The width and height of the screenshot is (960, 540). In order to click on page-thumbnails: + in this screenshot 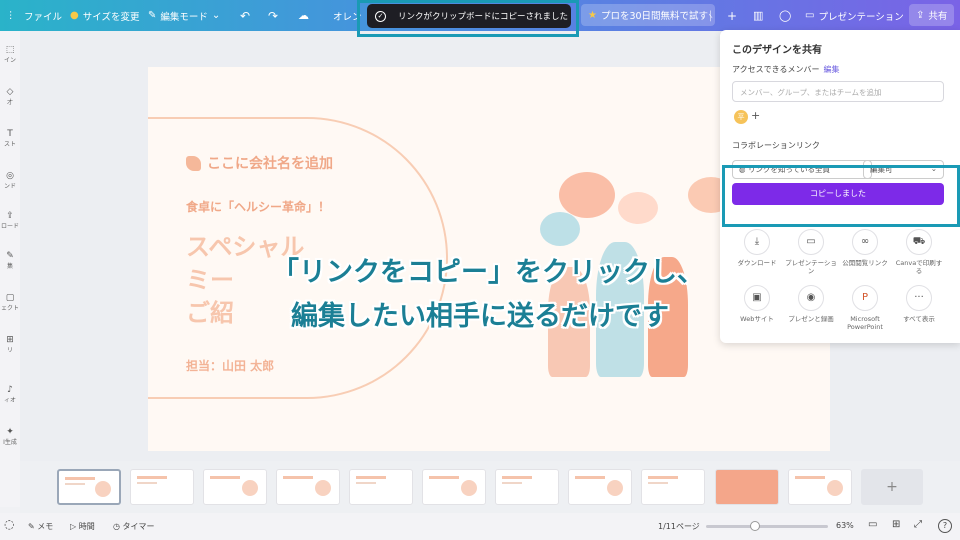, I will do `click(490, 487)`.